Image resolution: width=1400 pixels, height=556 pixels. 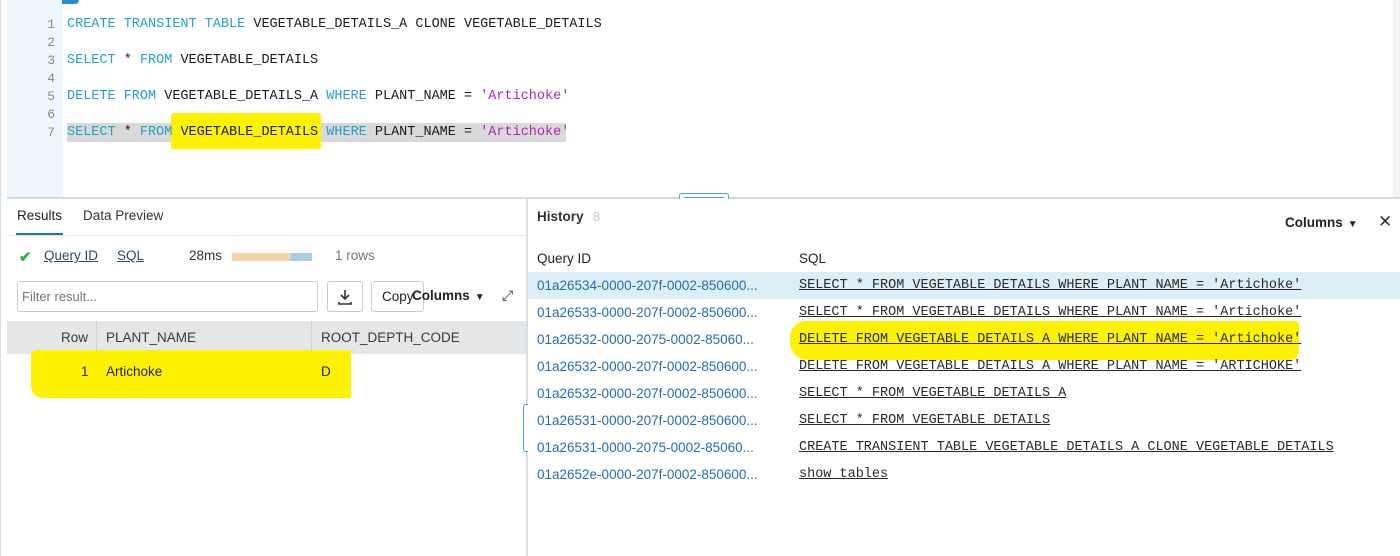 What do you see at coordinates (507, 295) in the screenshot?
I see `expand-icon: ⤢` at bounding box center [507, 295].